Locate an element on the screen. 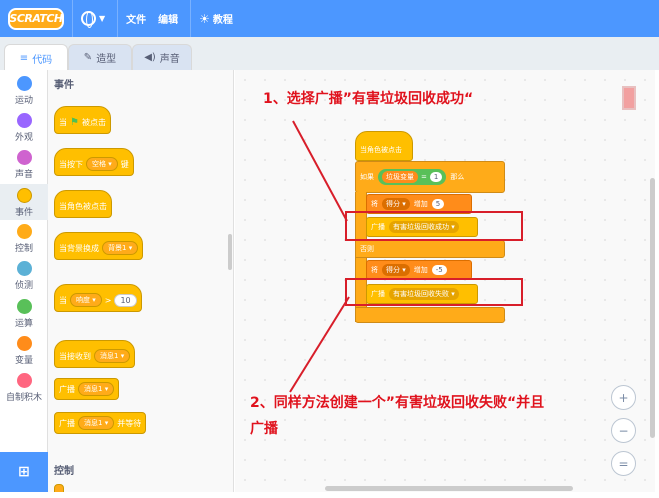  category-menu: 运动 外观 声音 事件 控制 侦测 运算 变量 自制积木 is located at coordinates (24, 263).